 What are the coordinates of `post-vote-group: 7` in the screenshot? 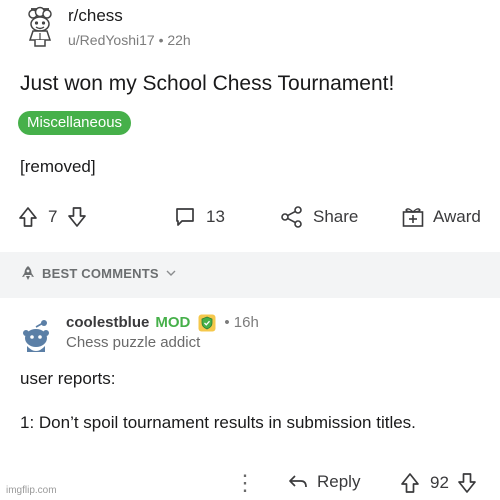 It's located at (52, 217).